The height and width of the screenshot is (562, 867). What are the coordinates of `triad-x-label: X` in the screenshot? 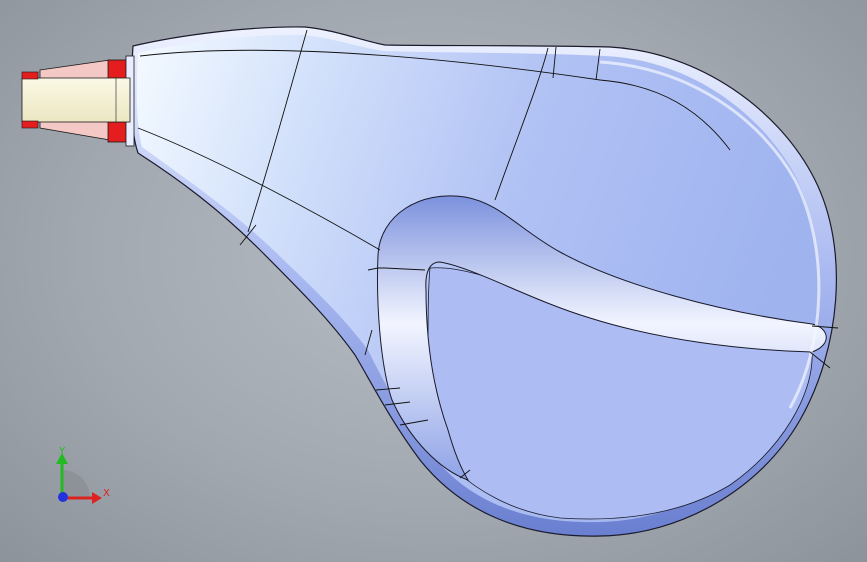 It's located at (106, 493).